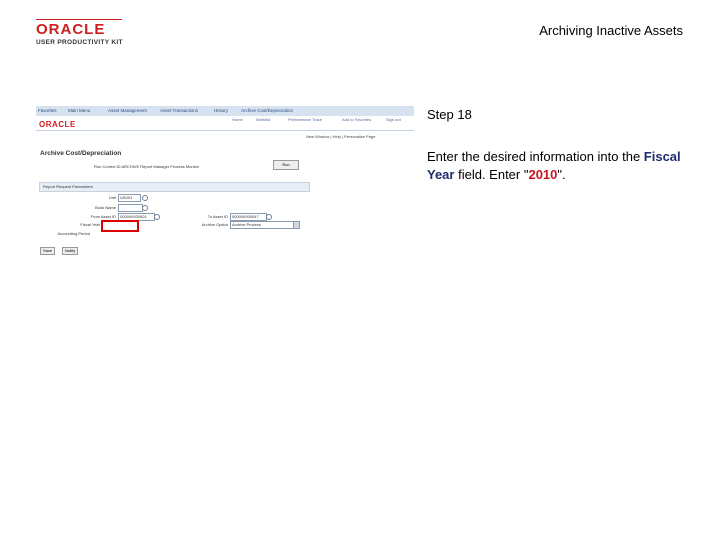 The height and width of the screenshot is (540, 720). Describe the element at coordinates (286, 165) in the screenshot. I see `run-button: Run` at that location.